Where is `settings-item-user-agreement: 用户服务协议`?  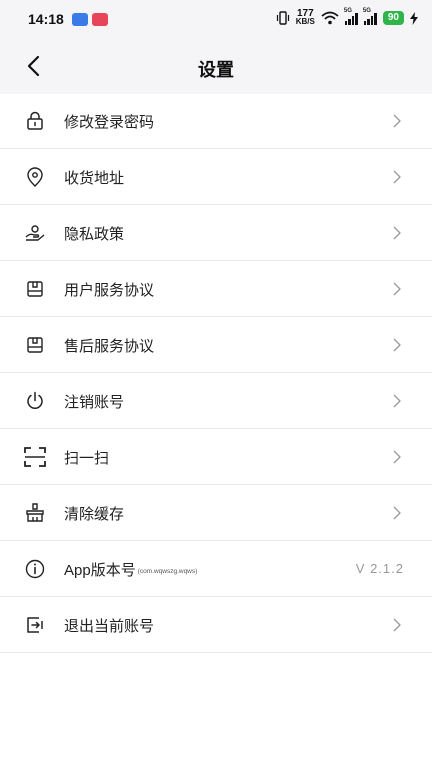 settings-item-user-agreement: 用户服务协议 is located at coordinates (216, 289).